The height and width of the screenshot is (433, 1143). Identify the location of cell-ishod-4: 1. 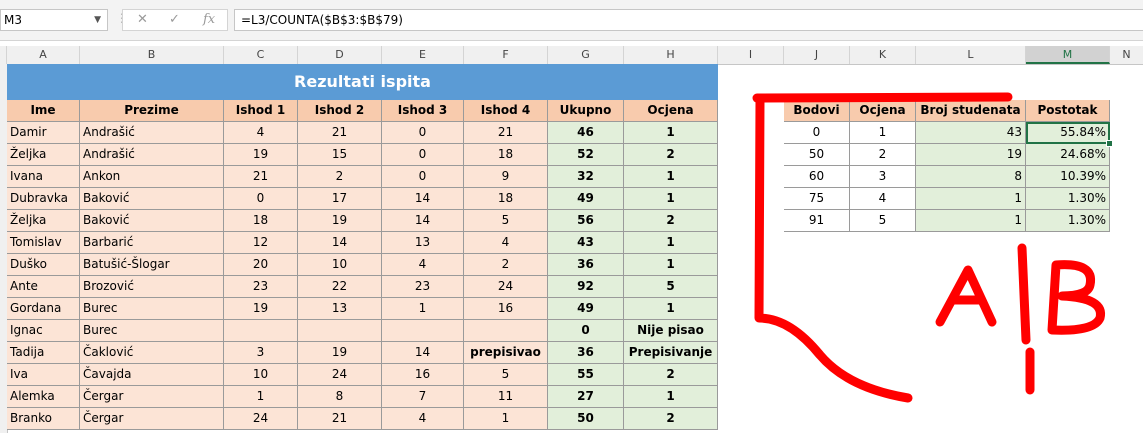
(506, 419).